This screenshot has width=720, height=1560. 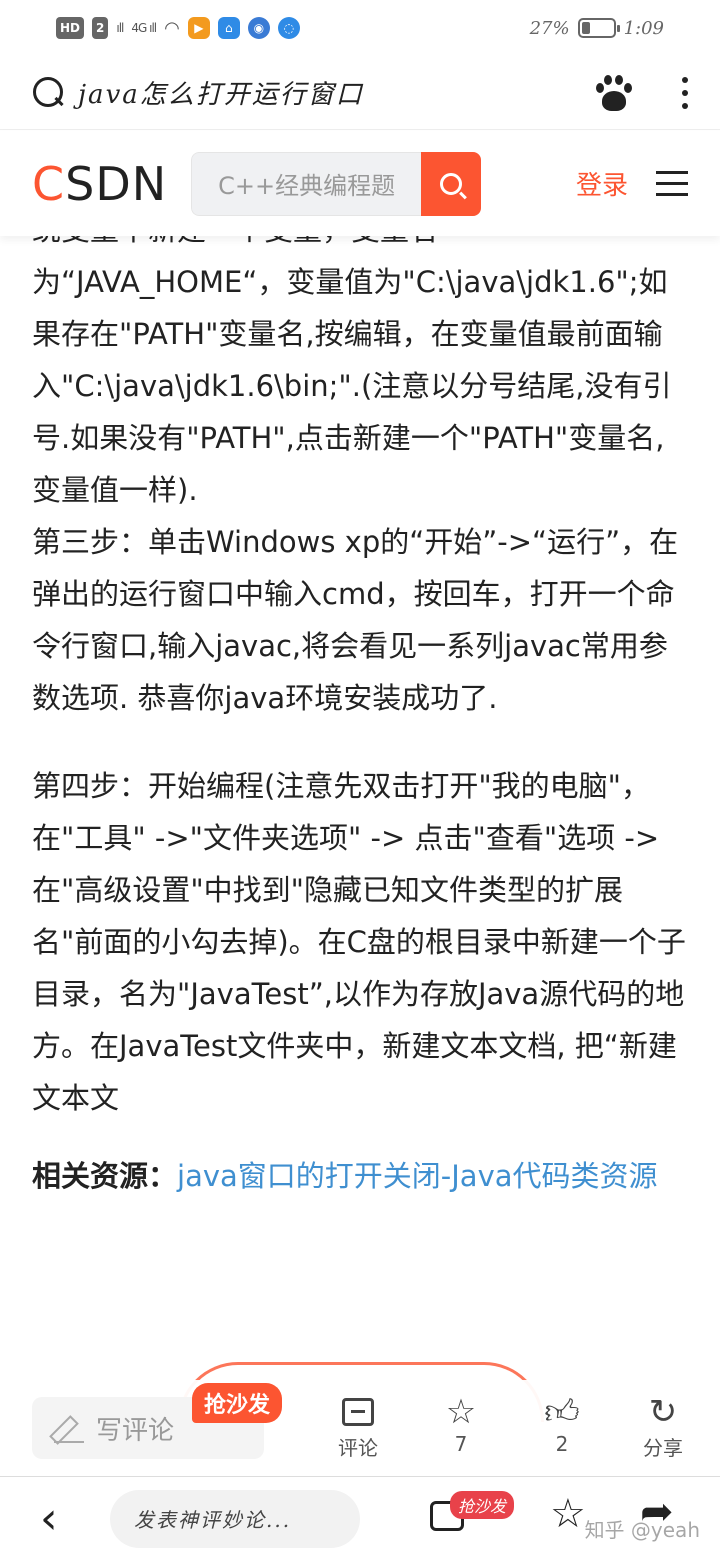 I want to click on comment-icon, so click(x=358, y=1412).